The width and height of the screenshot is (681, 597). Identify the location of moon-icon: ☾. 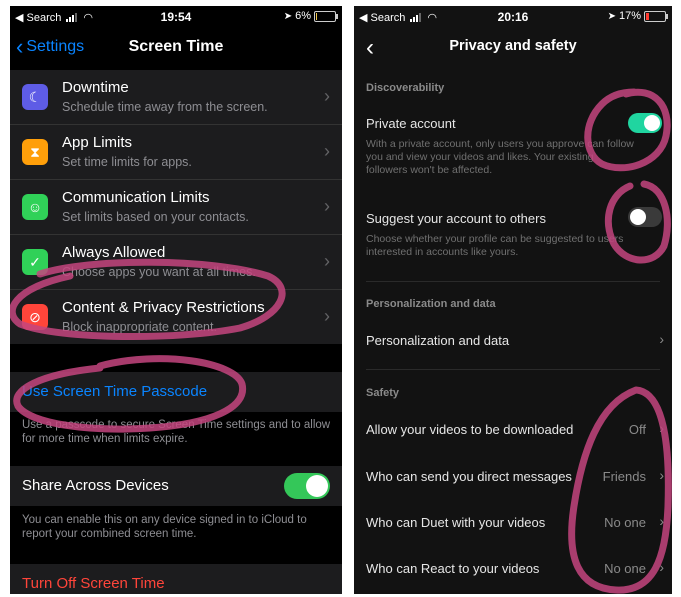
(35, 97).